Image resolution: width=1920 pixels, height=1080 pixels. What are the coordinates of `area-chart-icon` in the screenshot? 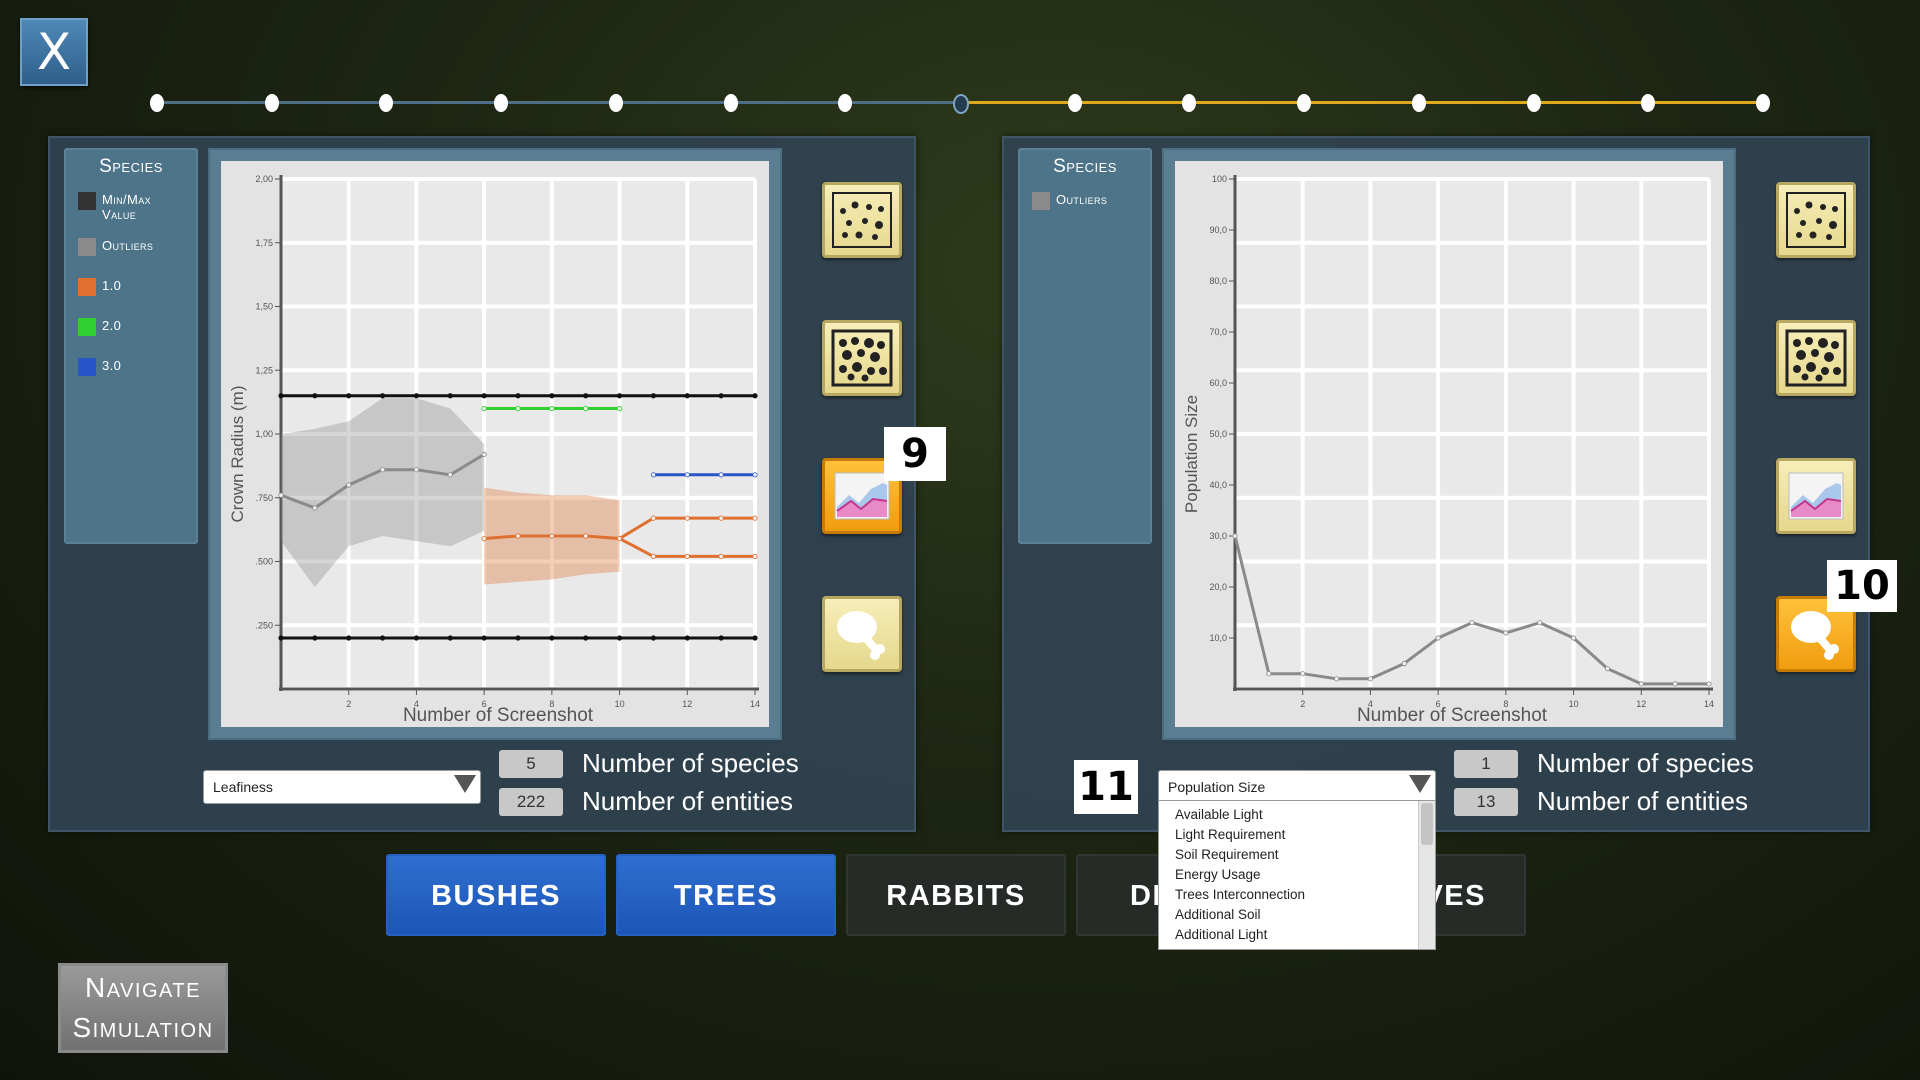 It's located at (1816, 496).